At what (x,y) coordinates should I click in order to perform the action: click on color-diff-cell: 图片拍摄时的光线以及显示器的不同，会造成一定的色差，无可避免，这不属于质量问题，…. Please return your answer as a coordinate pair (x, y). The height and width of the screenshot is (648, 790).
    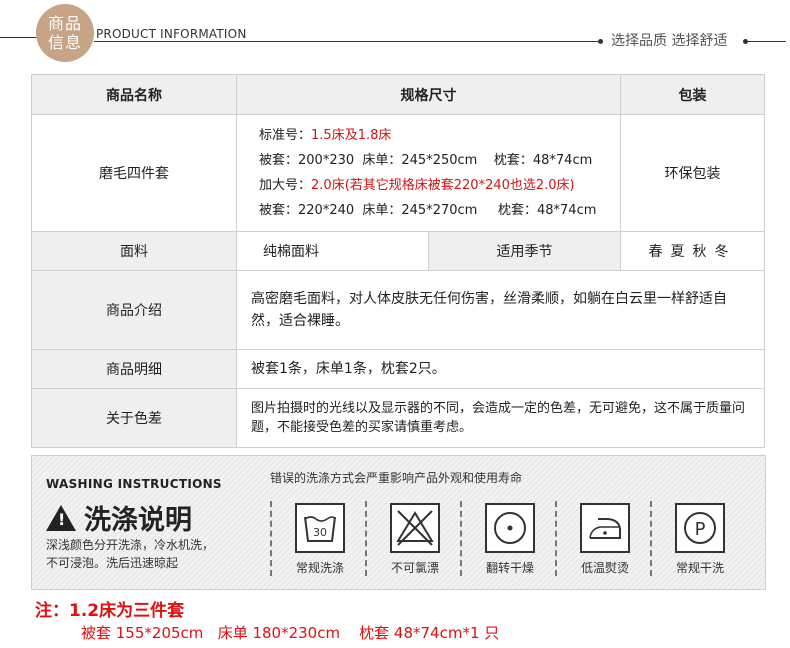
    Looking at the image, I should click on (500, 418).